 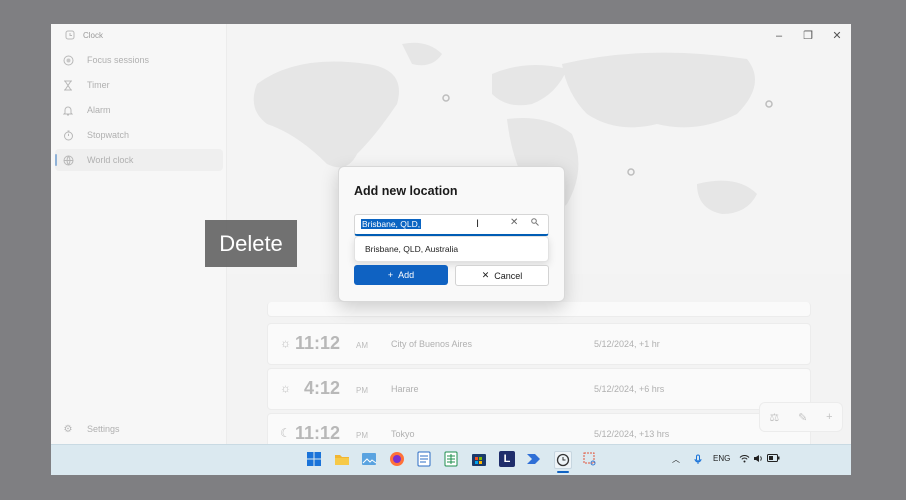 I want to click on dialog-title: Add new location, so click(x=406, y=191).